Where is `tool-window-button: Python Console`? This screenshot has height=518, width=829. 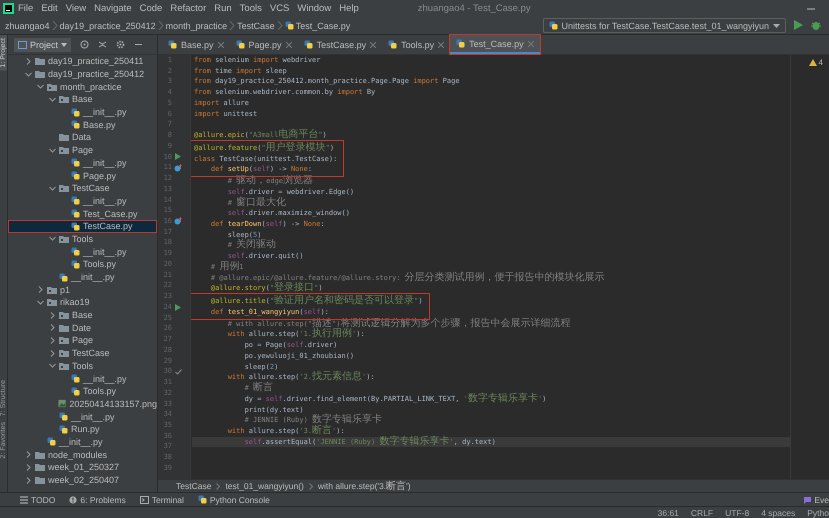 tool-window-button: Python Console is located at coordinates (234, 499).